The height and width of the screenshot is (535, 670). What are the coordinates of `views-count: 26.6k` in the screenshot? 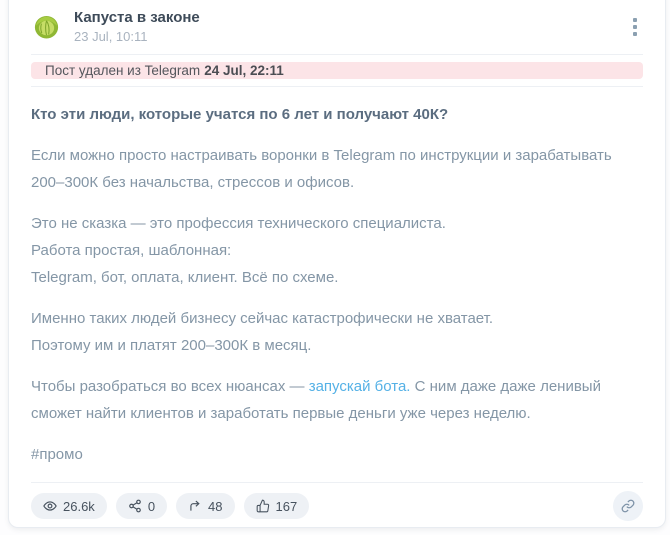 It's located at (79, 506).